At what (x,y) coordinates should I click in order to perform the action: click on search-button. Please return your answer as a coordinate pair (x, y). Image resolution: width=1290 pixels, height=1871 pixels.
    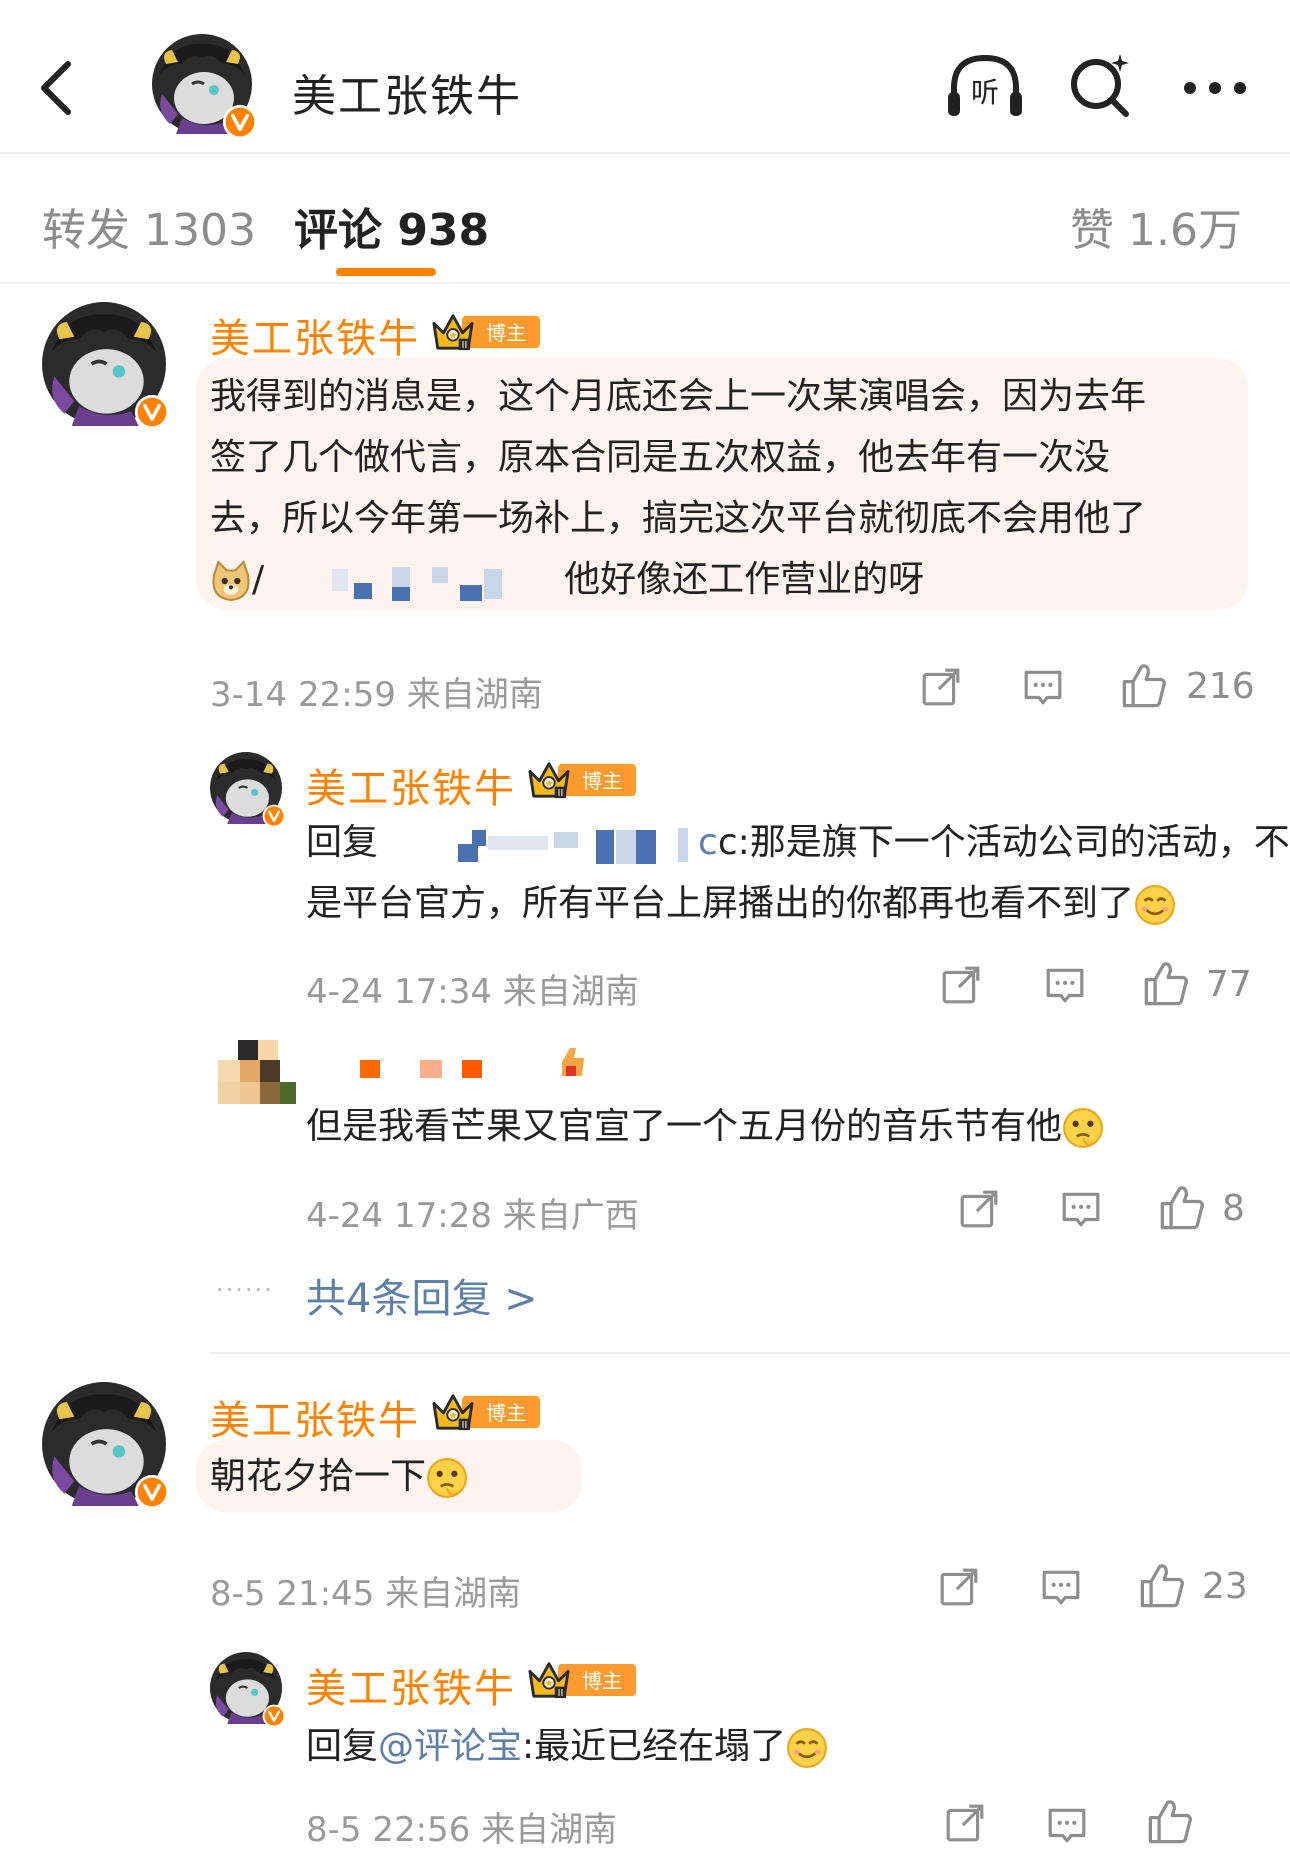
    Looking at the image, I should click on (1100, 86).